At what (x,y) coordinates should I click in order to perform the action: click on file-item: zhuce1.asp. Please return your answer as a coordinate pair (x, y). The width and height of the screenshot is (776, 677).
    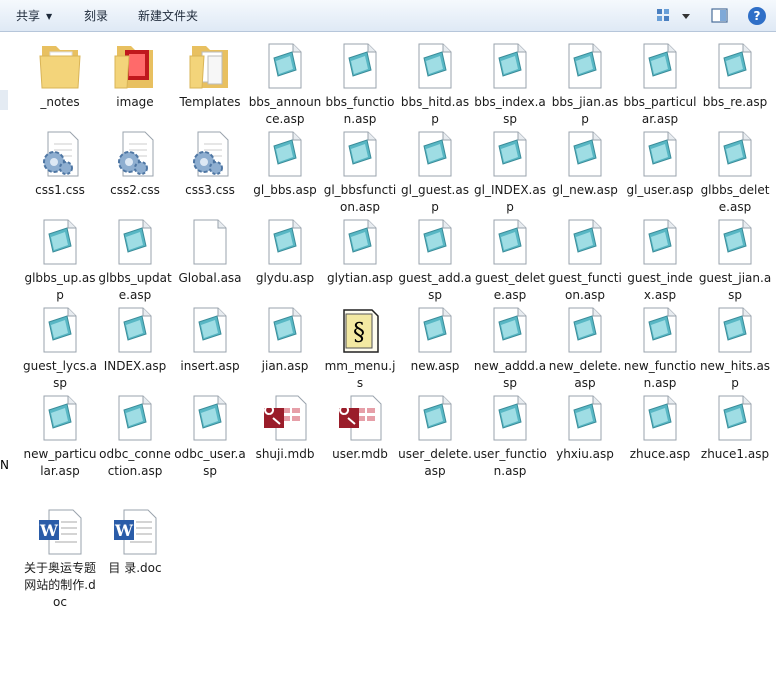
    Looking at the image, I should click on (735, 427).